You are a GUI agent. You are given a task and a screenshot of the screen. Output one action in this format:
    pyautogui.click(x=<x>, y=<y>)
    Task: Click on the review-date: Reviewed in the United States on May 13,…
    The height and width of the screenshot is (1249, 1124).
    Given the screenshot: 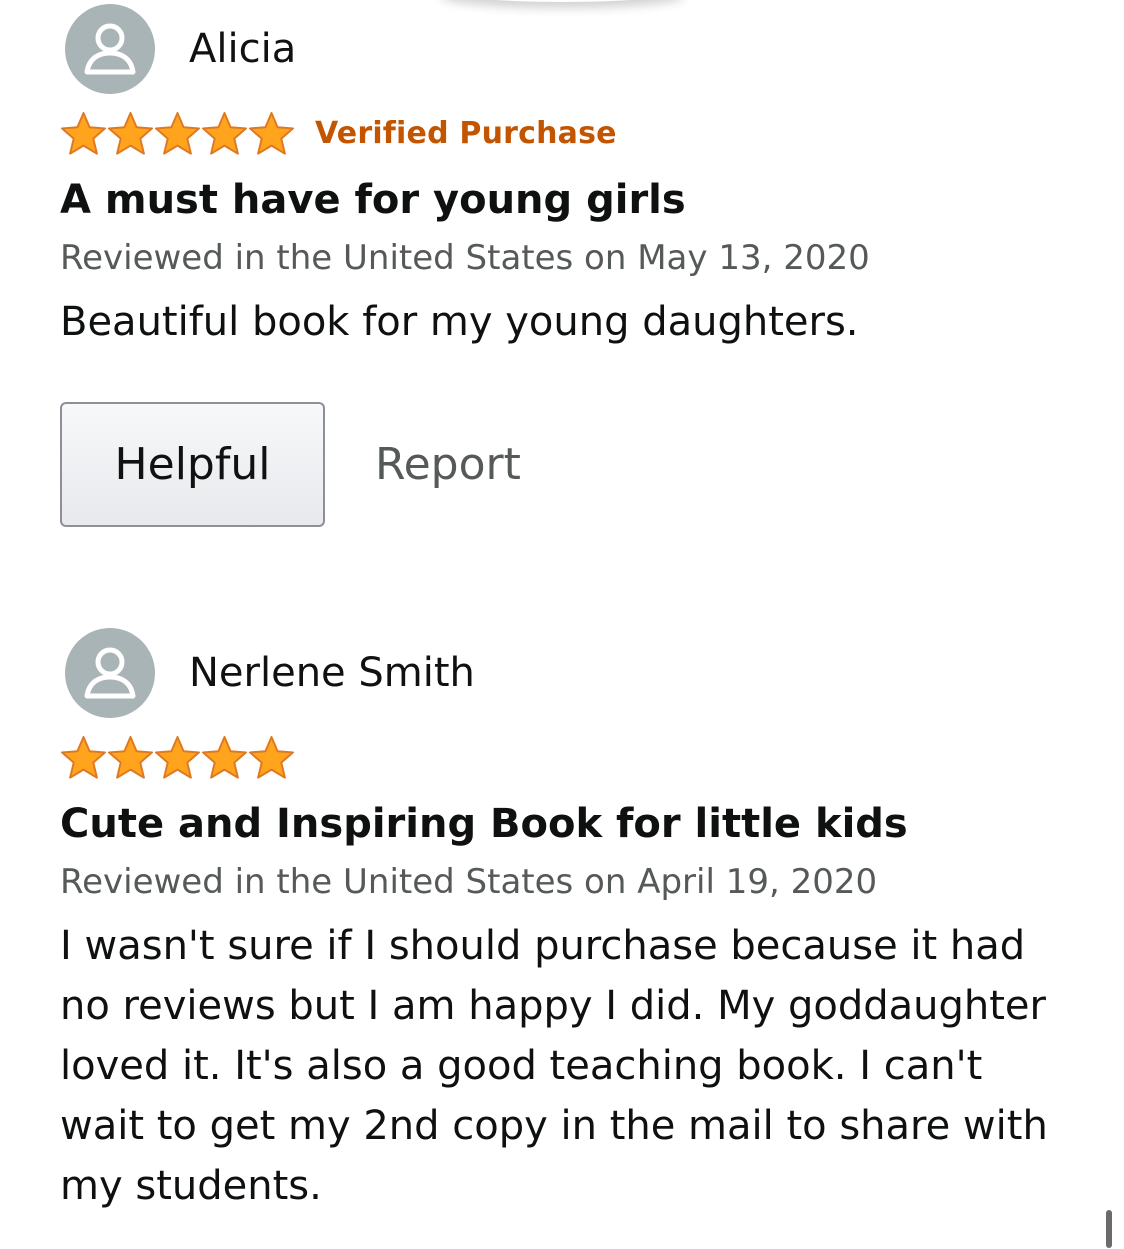 What is the action you would take?
    pyautogui.click(x=465, y=258)
    